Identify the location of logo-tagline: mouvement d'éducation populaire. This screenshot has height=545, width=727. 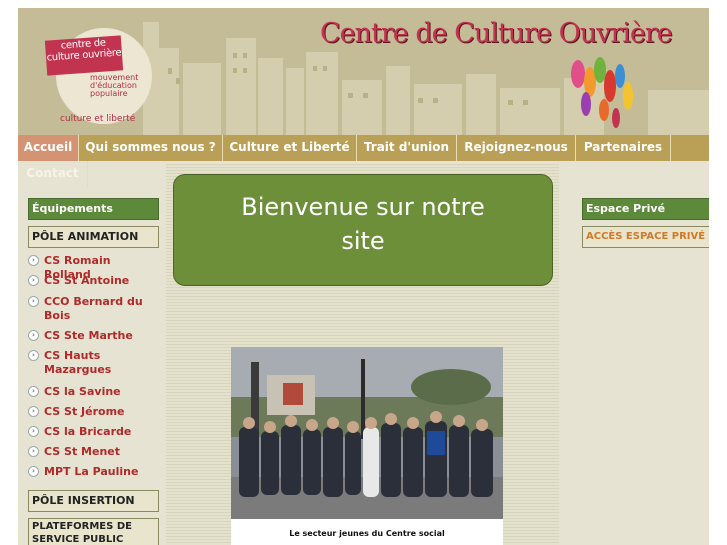
(130, 86).